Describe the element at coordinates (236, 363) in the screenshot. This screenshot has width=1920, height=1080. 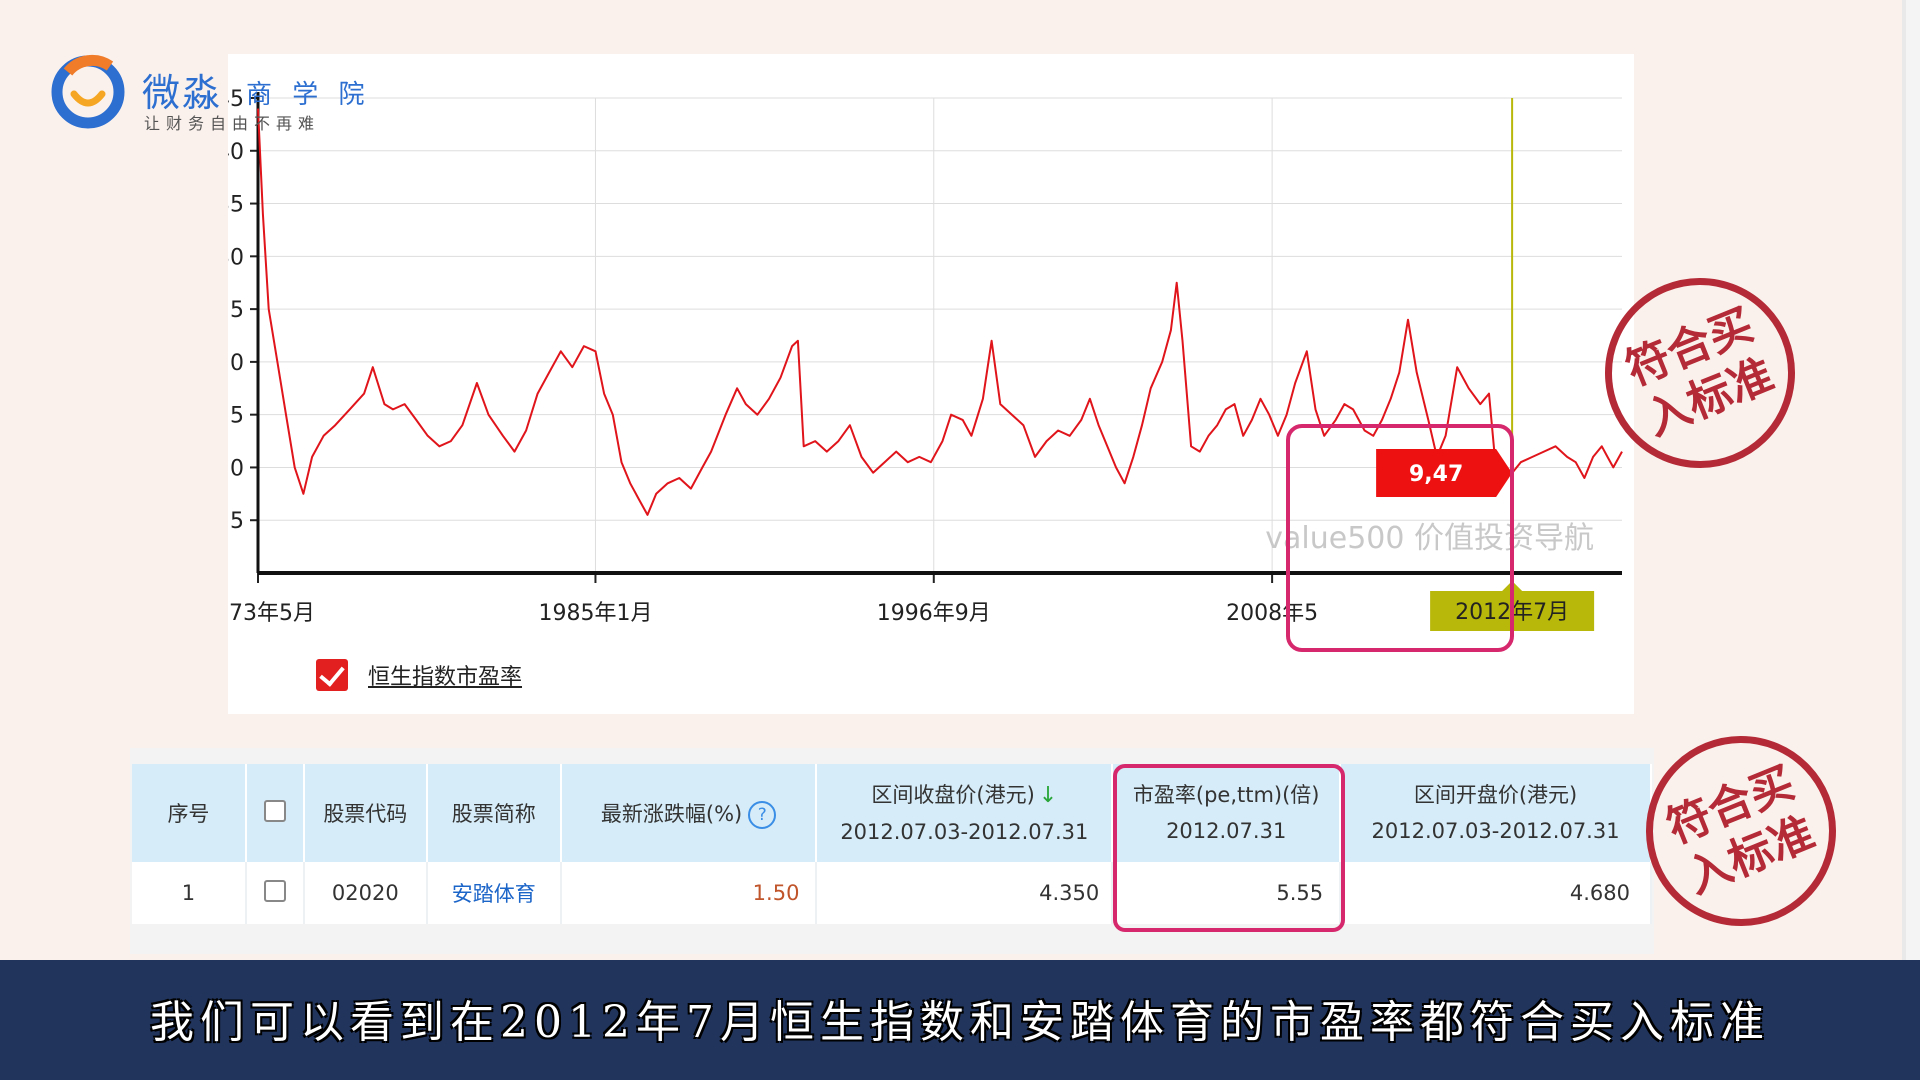
I see `y-tick-label: 20` at that location.